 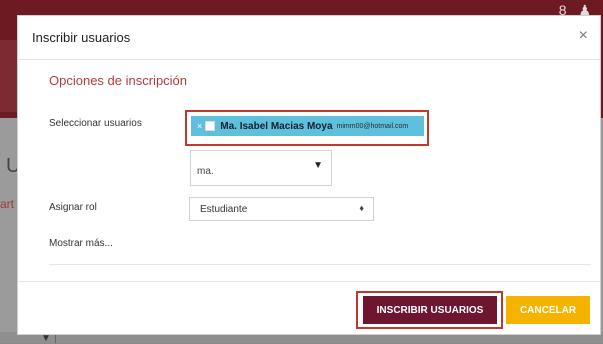 I want to click on cancel-button: CANCELAR, so click(x=548, y=310).